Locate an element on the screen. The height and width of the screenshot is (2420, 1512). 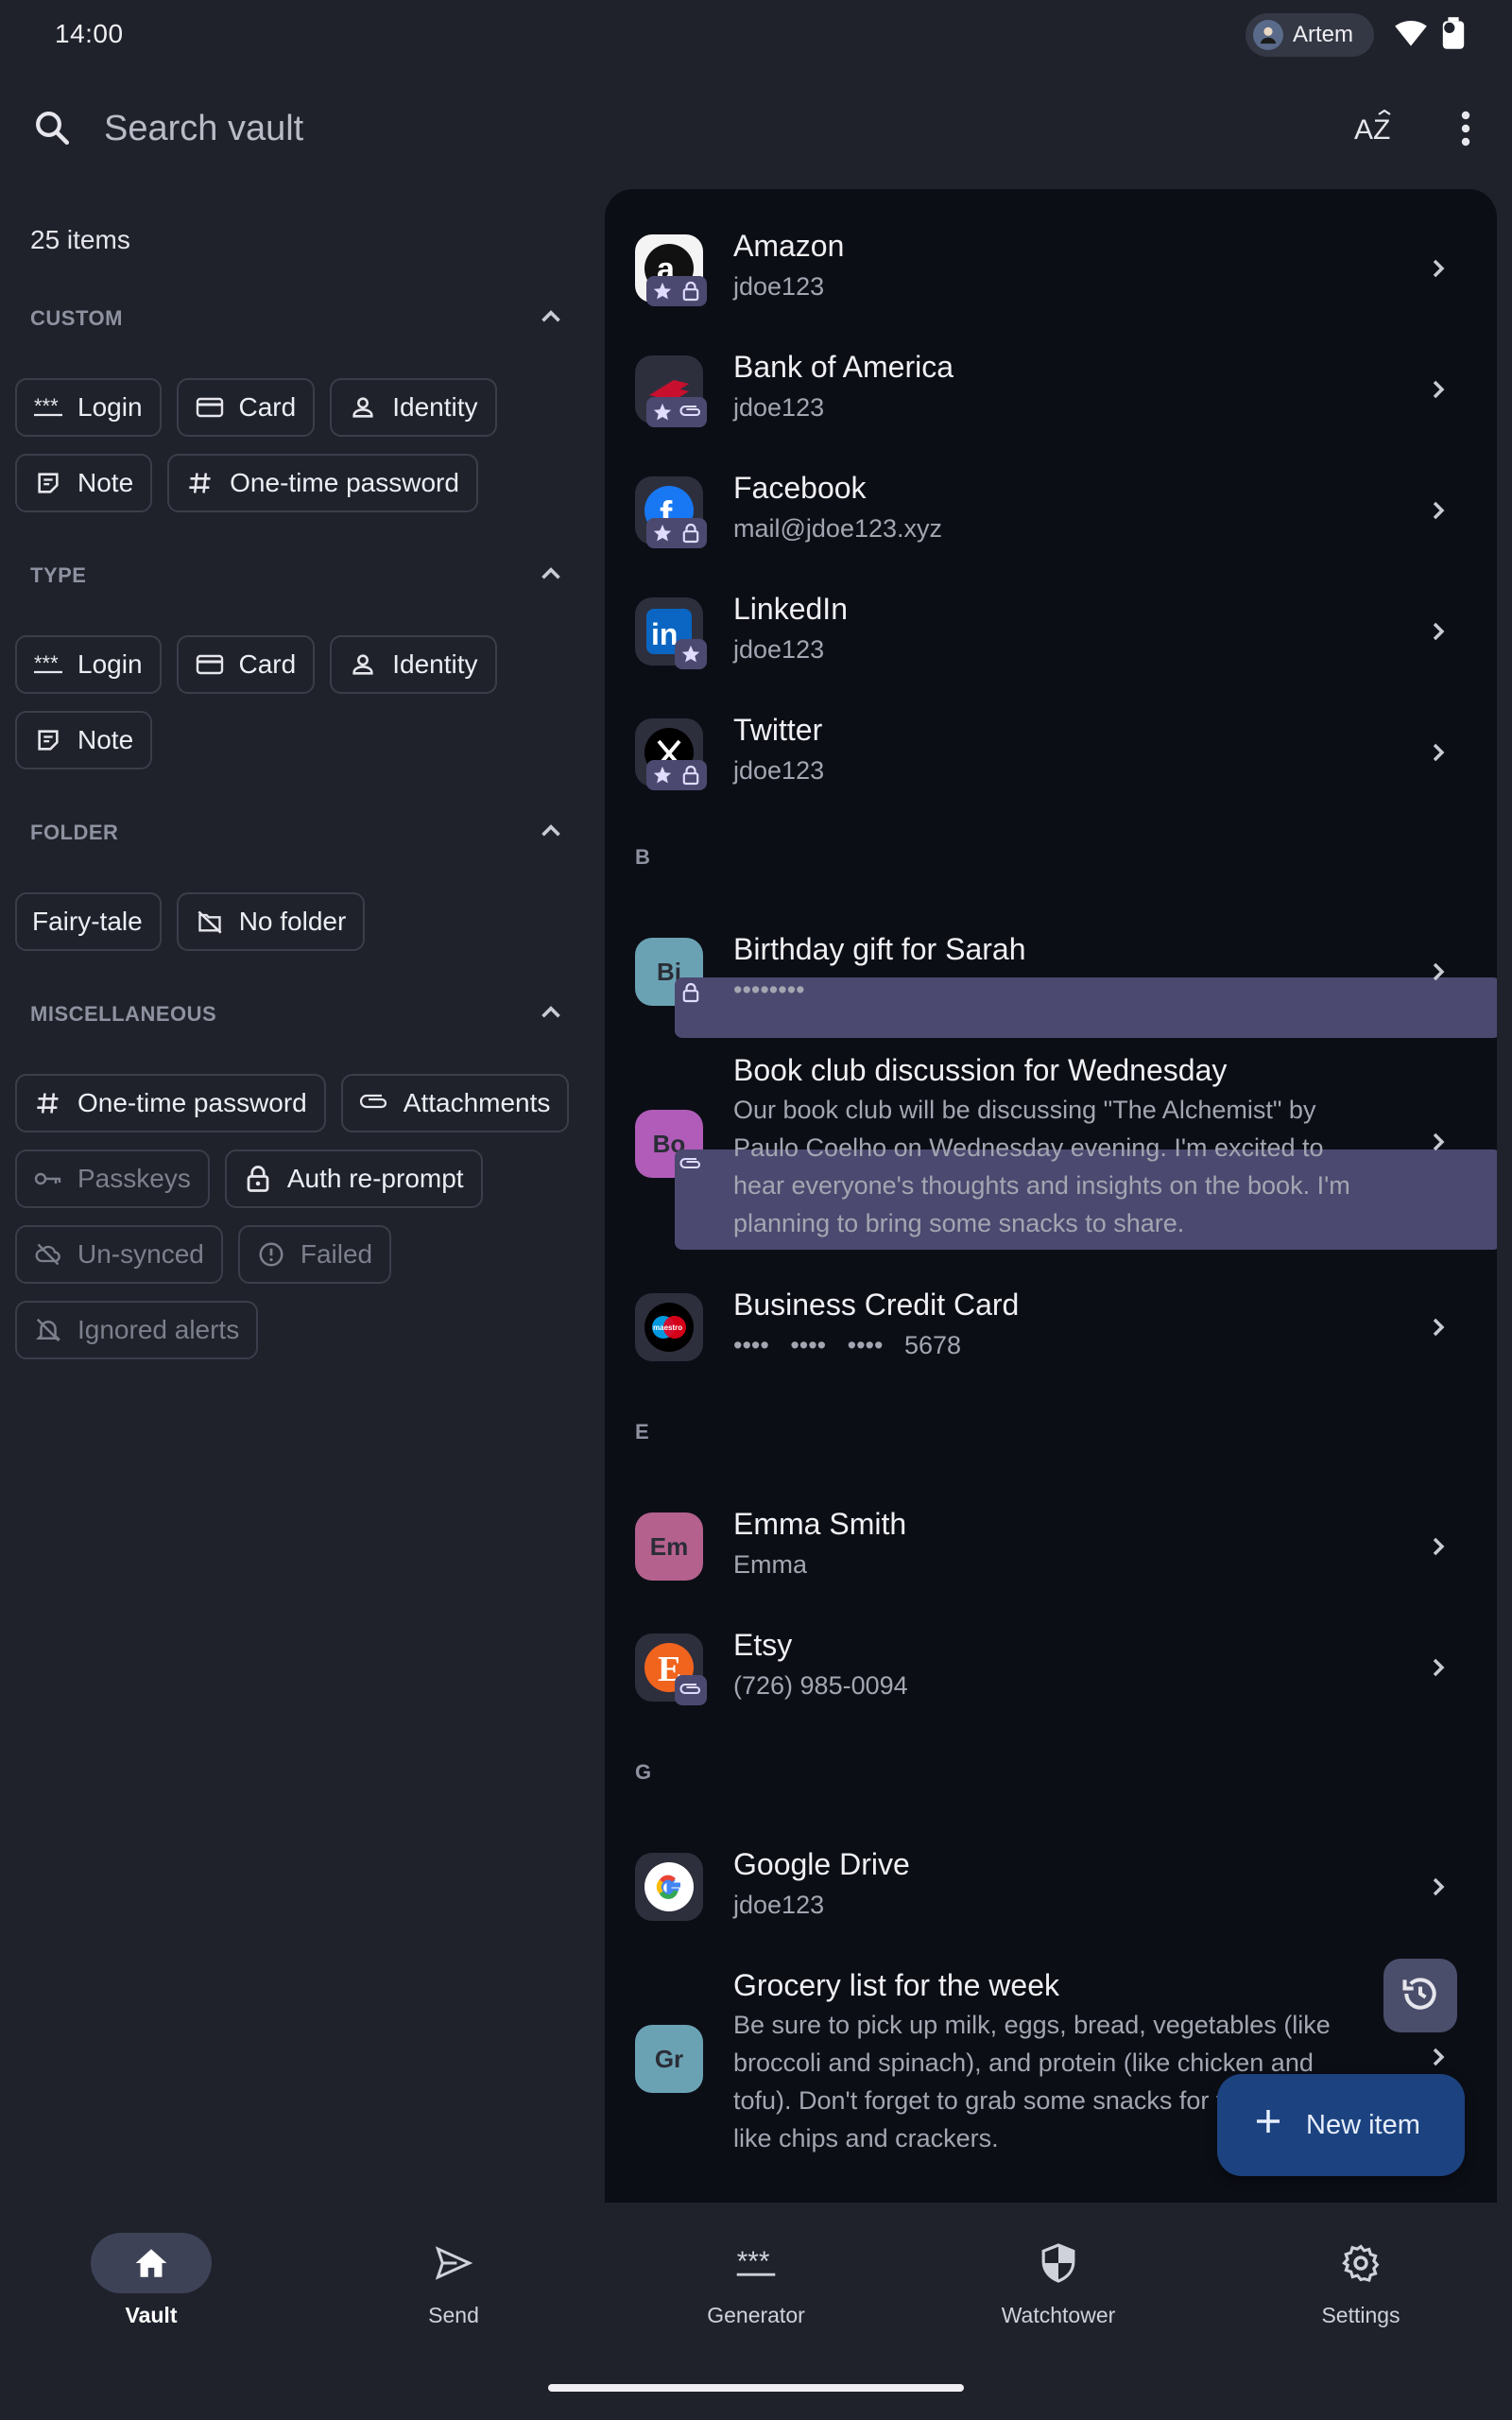
section-title-custom: CUSTOM is located at coordinates (76, 318).